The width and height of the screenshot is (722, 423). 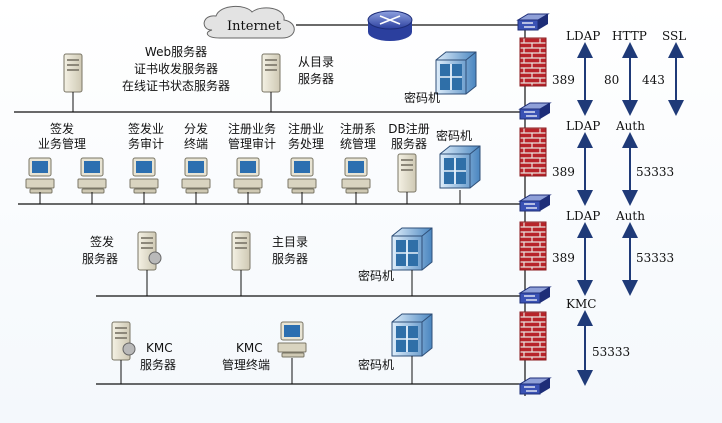 I want to click on db-server-icon, so click(x=407, y=173).